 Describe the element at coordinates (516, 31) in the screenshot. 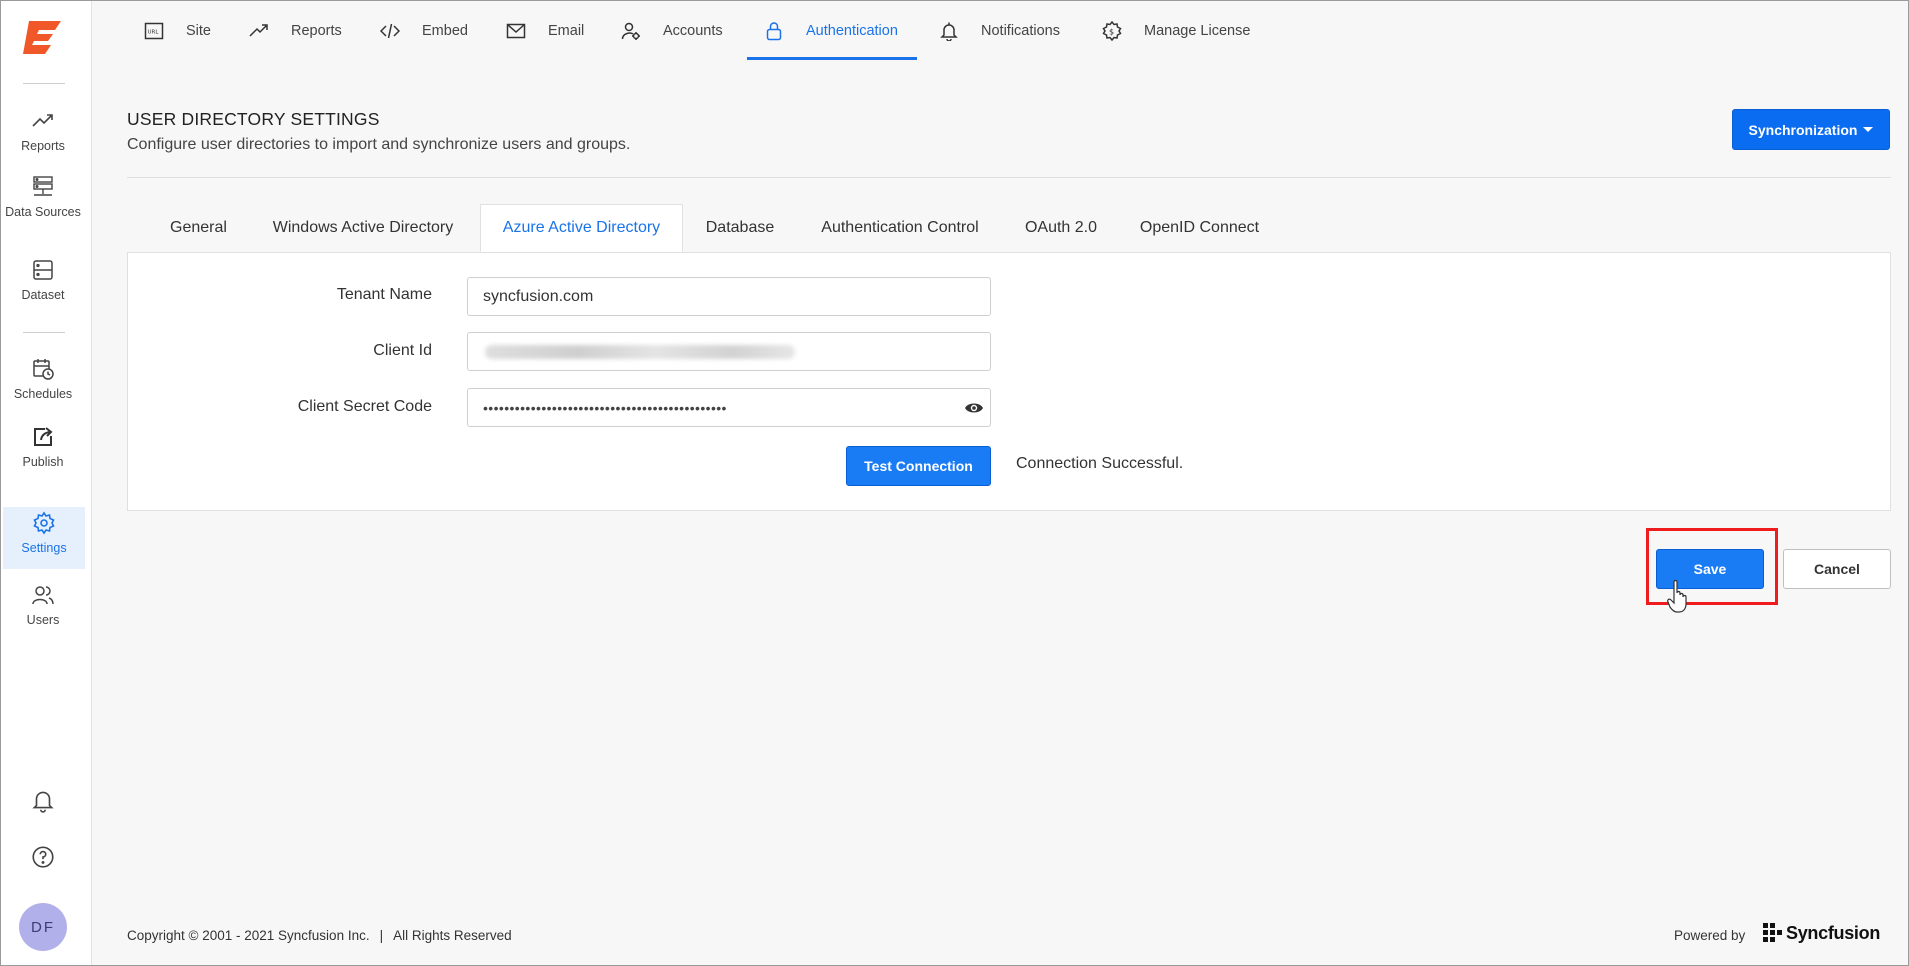

I see `mail-icon` at that location.